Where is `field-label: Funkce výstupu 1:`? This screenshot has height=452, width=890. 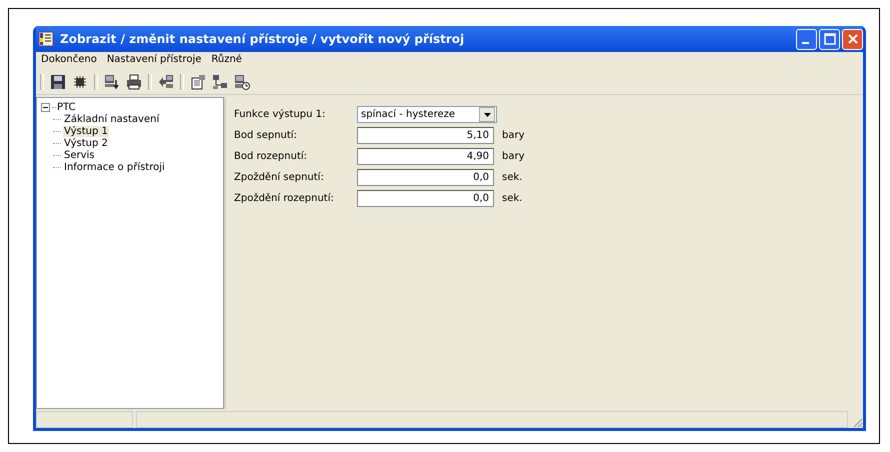
field-label: Funkce výstupu 1: is located at coordinates (280, 114).